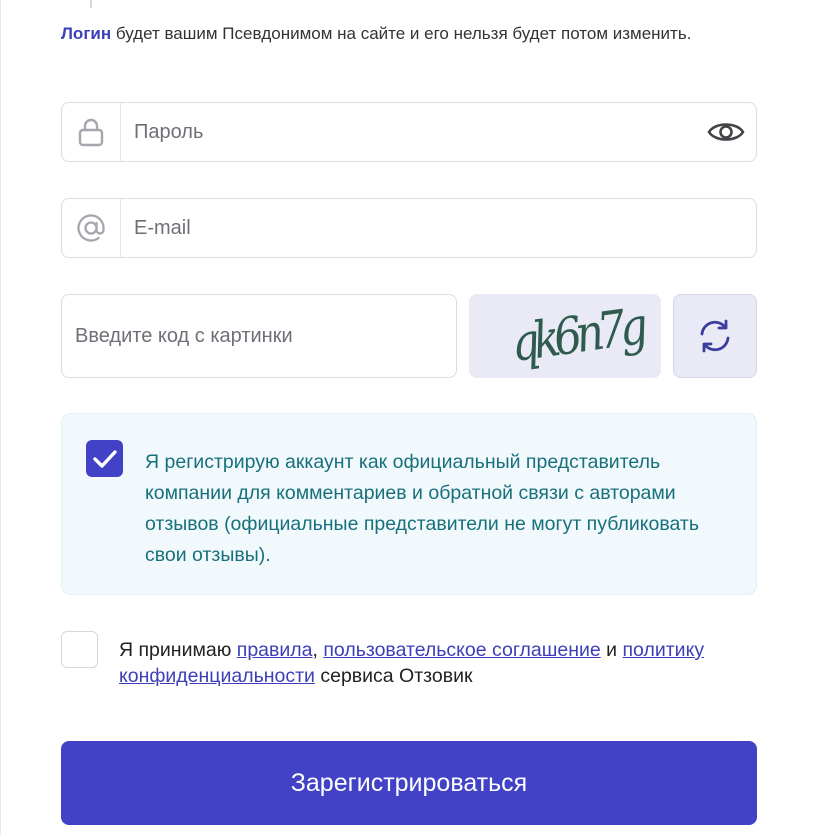  I want to click on captcha-input, so click(259, 336).